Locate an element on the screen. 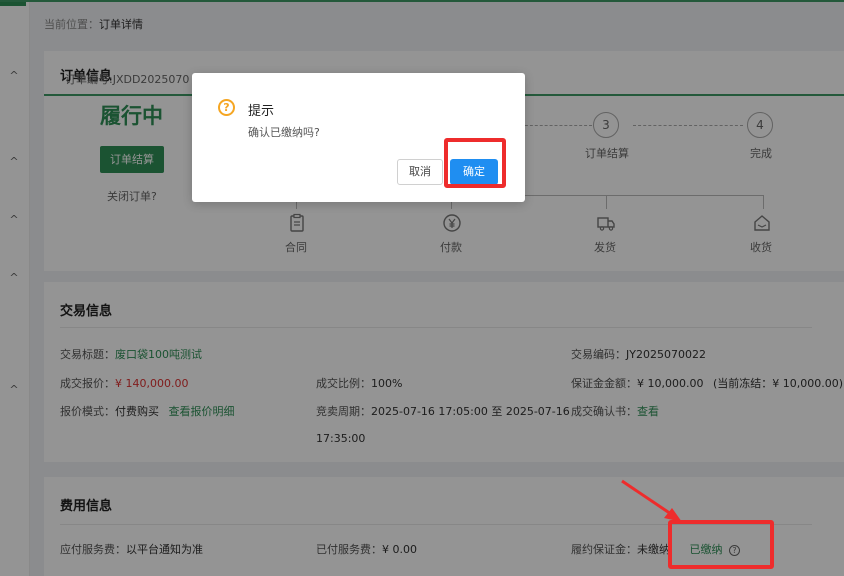  cancel-button: 取消 is located at coordinates (420, 172).